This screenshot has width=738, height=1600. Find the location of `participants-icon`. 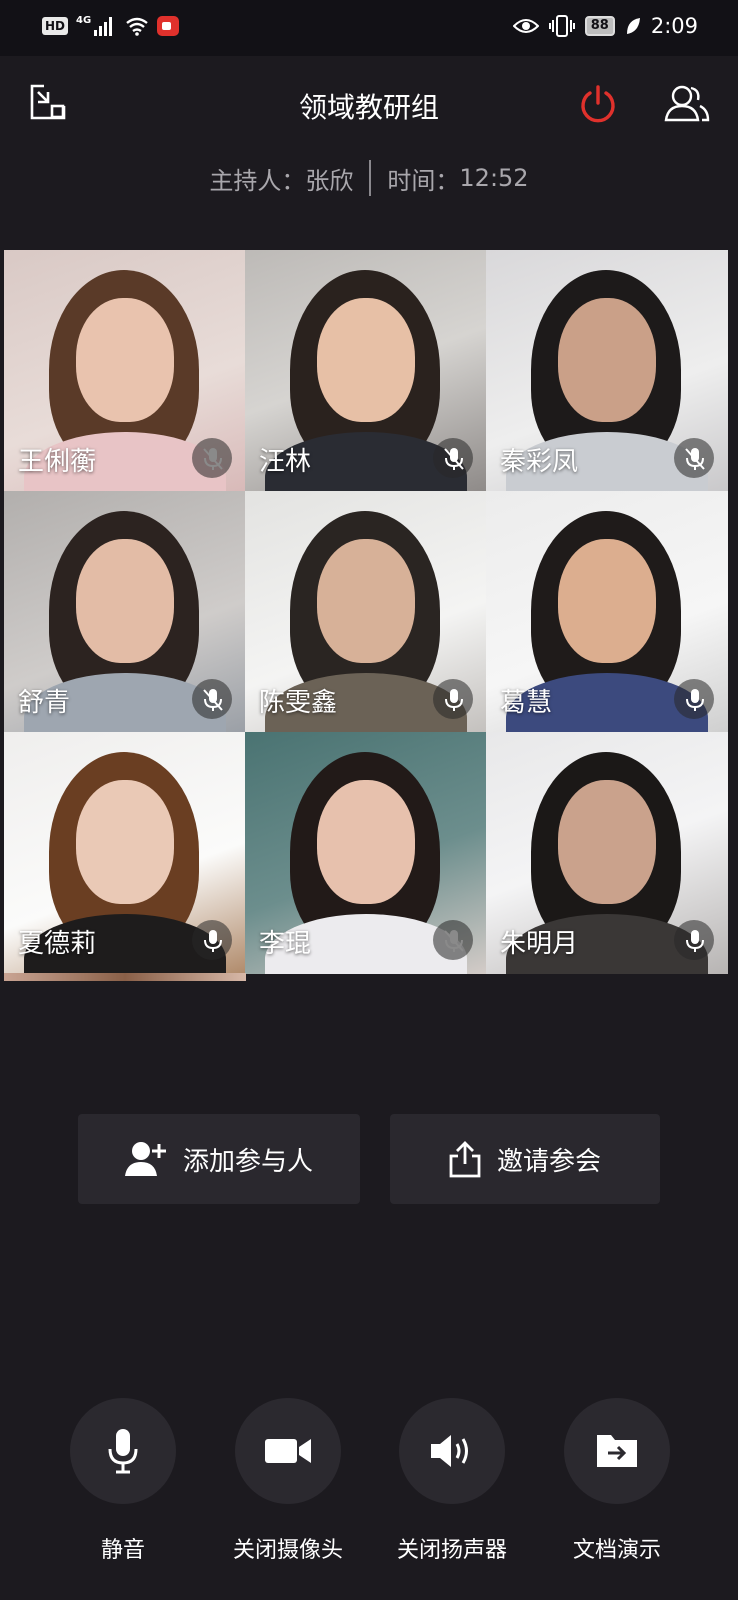

participants-icon is located at coordinates (687, 103).